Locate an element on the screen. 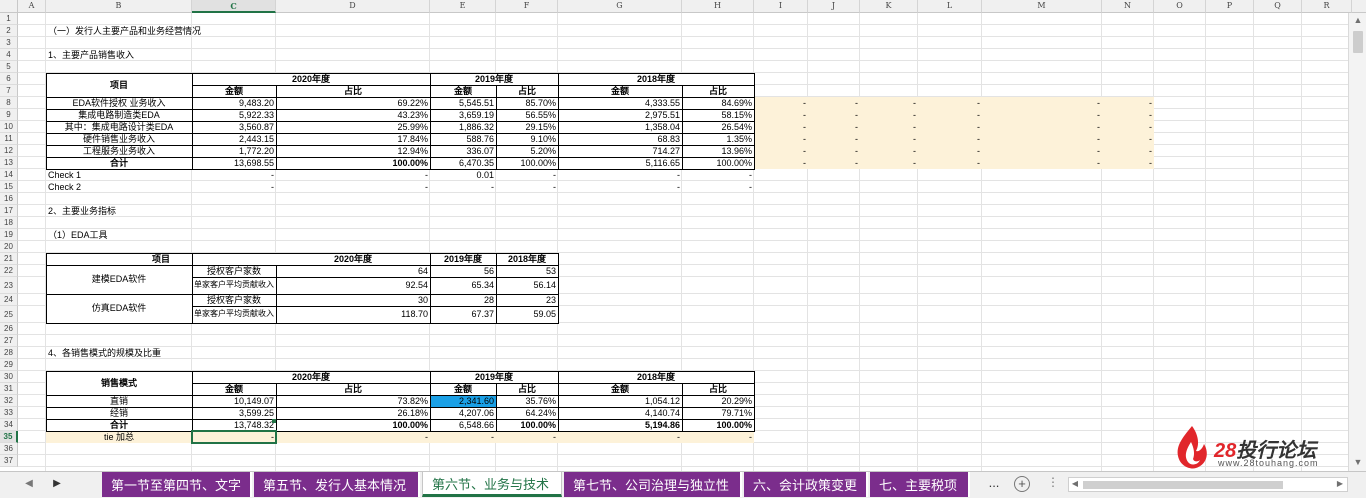 This screenshot has width=1366, height=498. row-header-20: 20 is located at coordinates (9, 247).